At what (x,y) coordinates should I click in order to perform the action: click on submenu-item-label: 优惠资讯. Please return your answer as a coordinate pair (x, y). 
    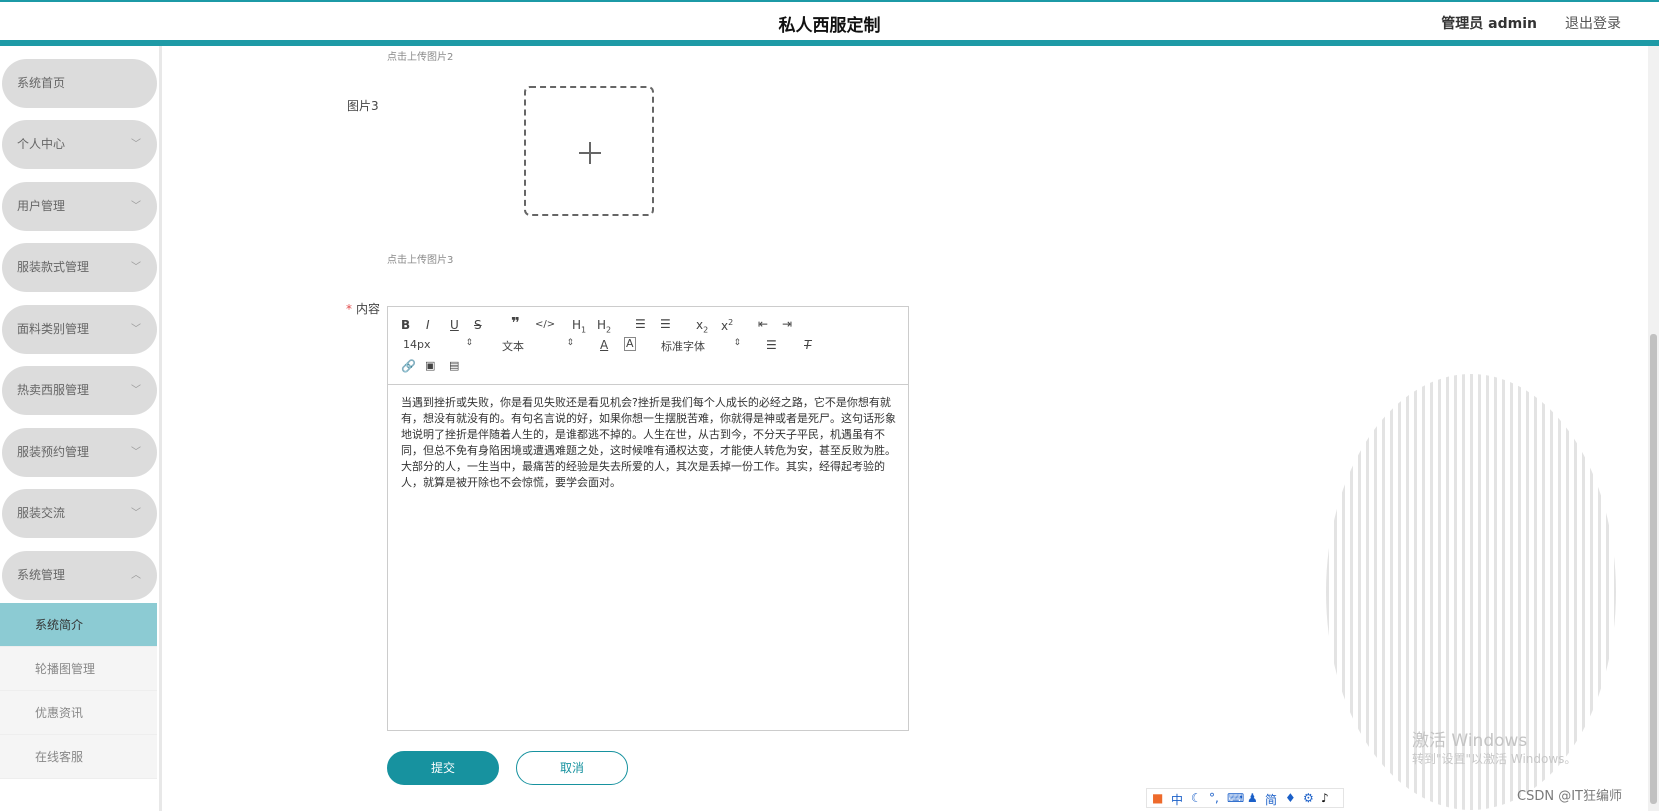
    Looking at the image, I should click on (59, 713).